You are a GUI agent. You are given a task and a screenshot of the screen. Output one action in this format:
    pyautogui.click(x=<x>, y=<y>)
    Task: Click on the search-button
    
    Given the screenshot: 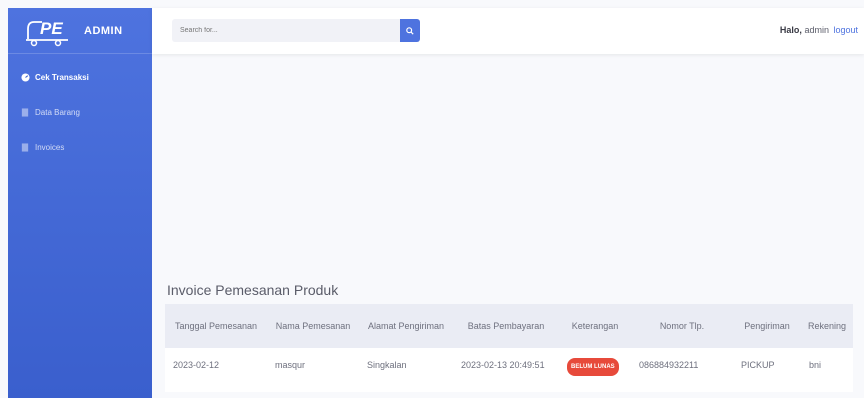 What is the action you would take?
    pyautogui.click(x=410, y=30)
    